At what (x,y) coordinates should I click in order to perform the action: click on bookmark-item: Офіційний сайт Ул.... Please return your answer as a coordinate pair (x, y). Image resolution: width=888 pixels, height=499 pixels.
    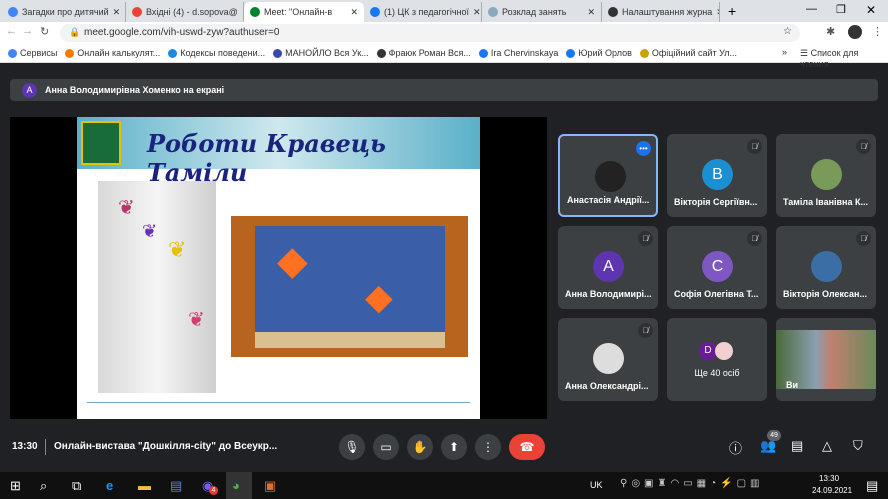
    Looking at the image, I should click on (688, 53).